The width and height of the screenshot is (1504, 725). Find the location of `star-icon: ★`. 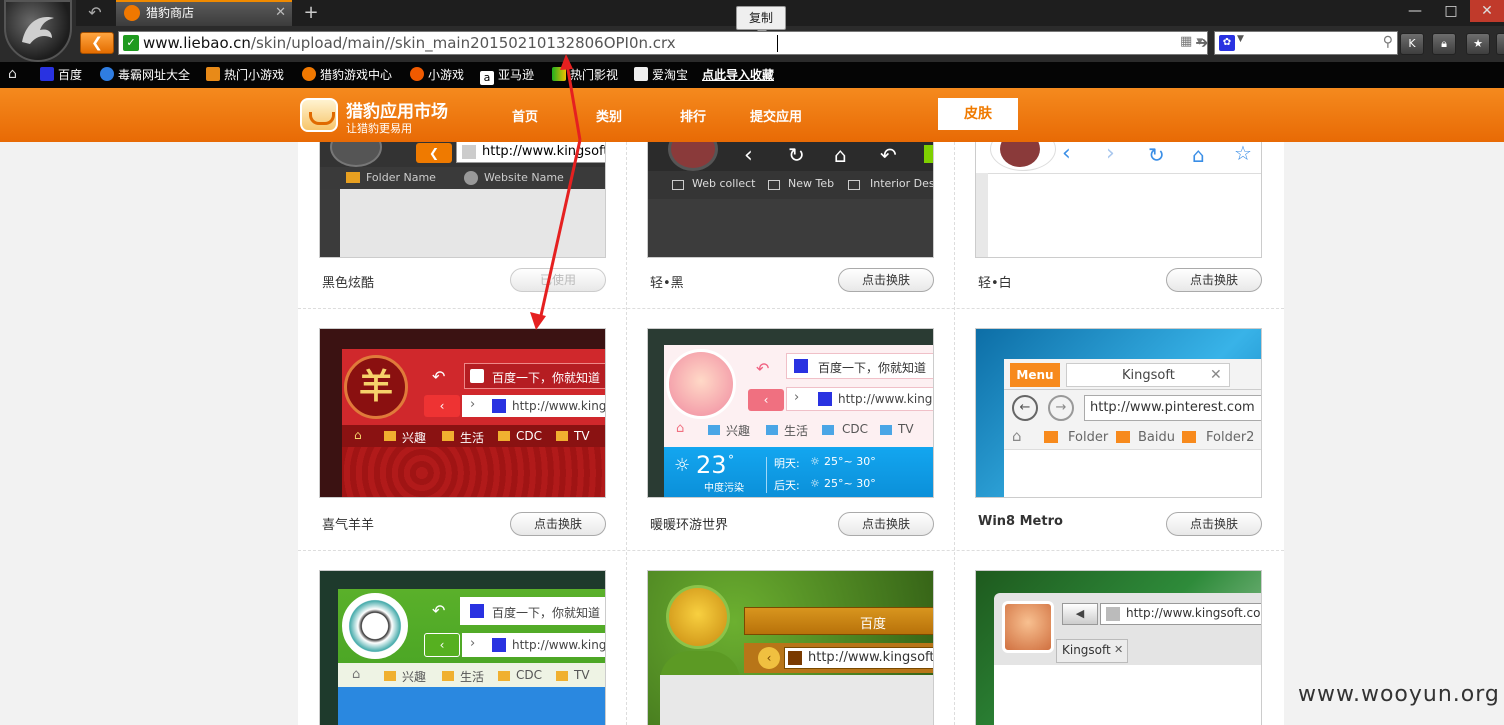

star-icon: ★ is located at coordinates (1478, 44).